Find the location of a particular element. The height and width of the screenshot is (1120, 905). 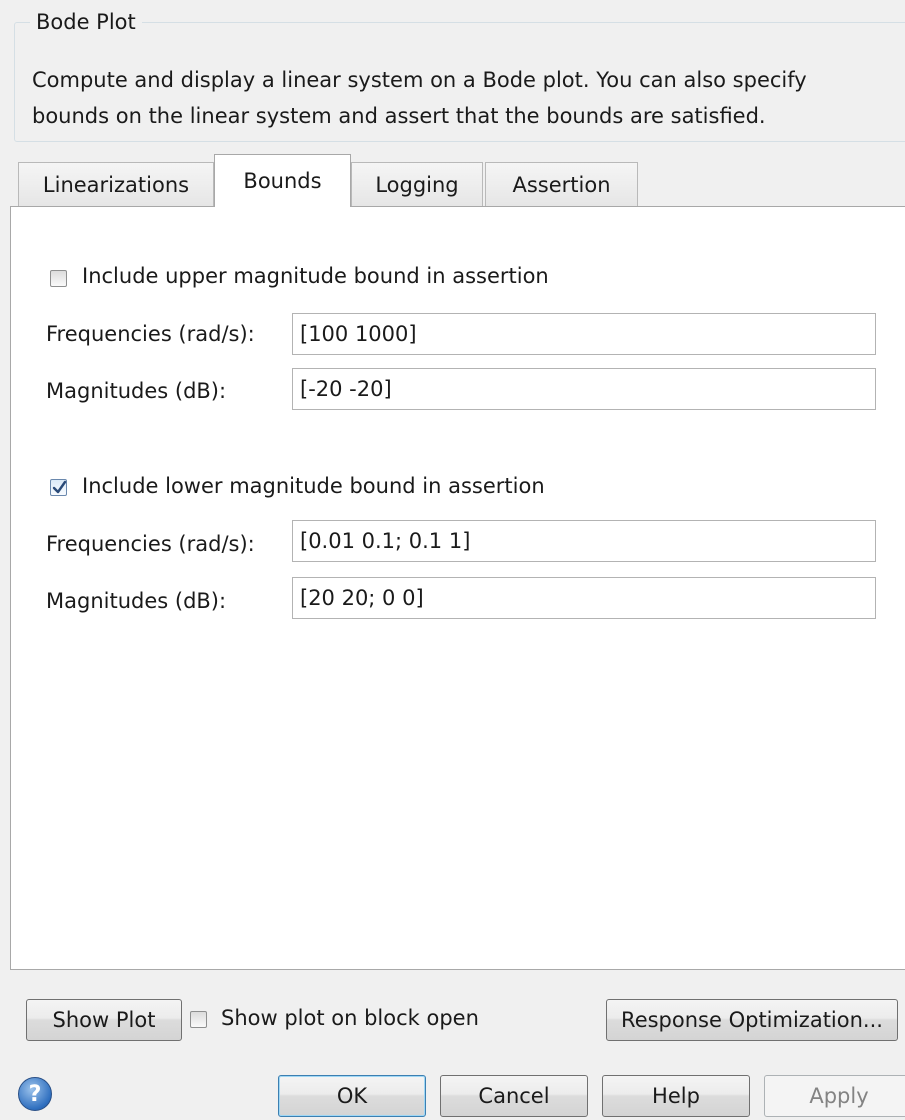

tab-linearizations: Linearizations is located at coordinates (116, 184).